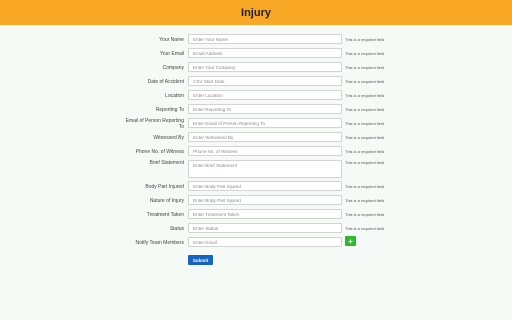 The image size is (512, 320). Describe the element at coordinates (365, 53) in the screenshot. I see `your-email-help: This is a required field.` at that location.